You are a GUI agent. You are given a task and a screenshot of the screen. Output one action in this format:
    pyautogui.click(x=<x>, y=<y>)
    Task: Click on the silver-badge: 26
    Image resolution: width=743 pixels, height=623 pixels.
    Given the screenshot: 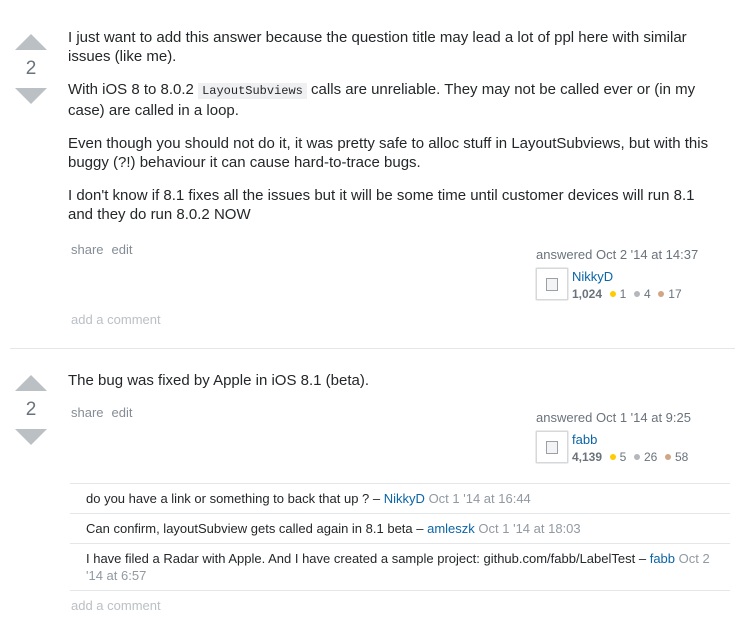 What is the action you would take?
    pyautogui.click(x=645, y=457)
    